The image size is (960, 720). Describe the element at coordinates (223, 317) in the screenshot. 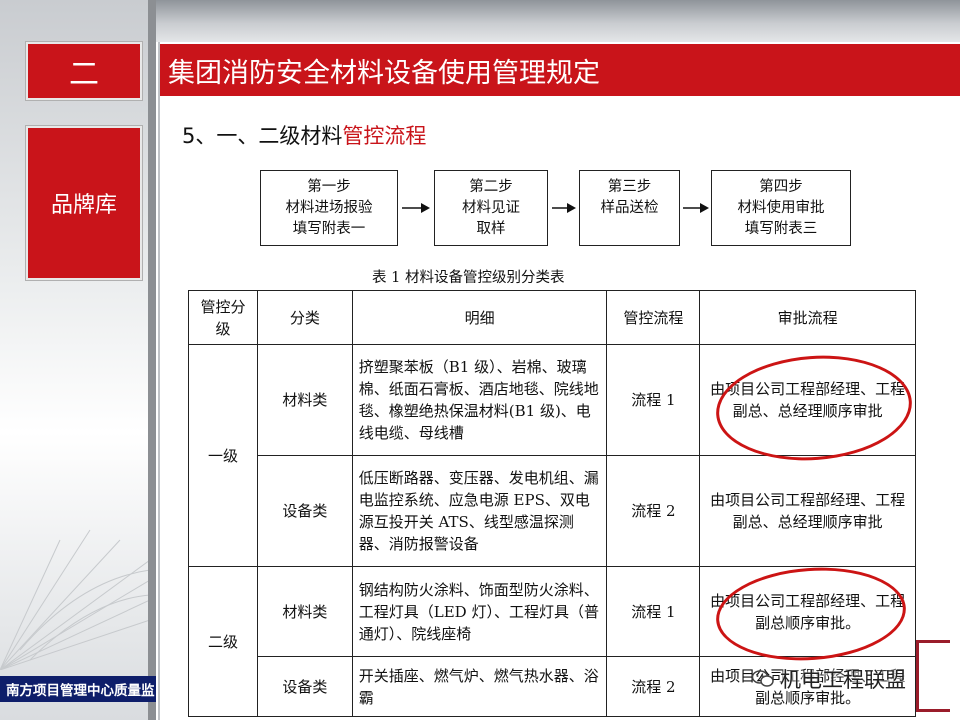

I see `header-level: 管控分级` at that location.